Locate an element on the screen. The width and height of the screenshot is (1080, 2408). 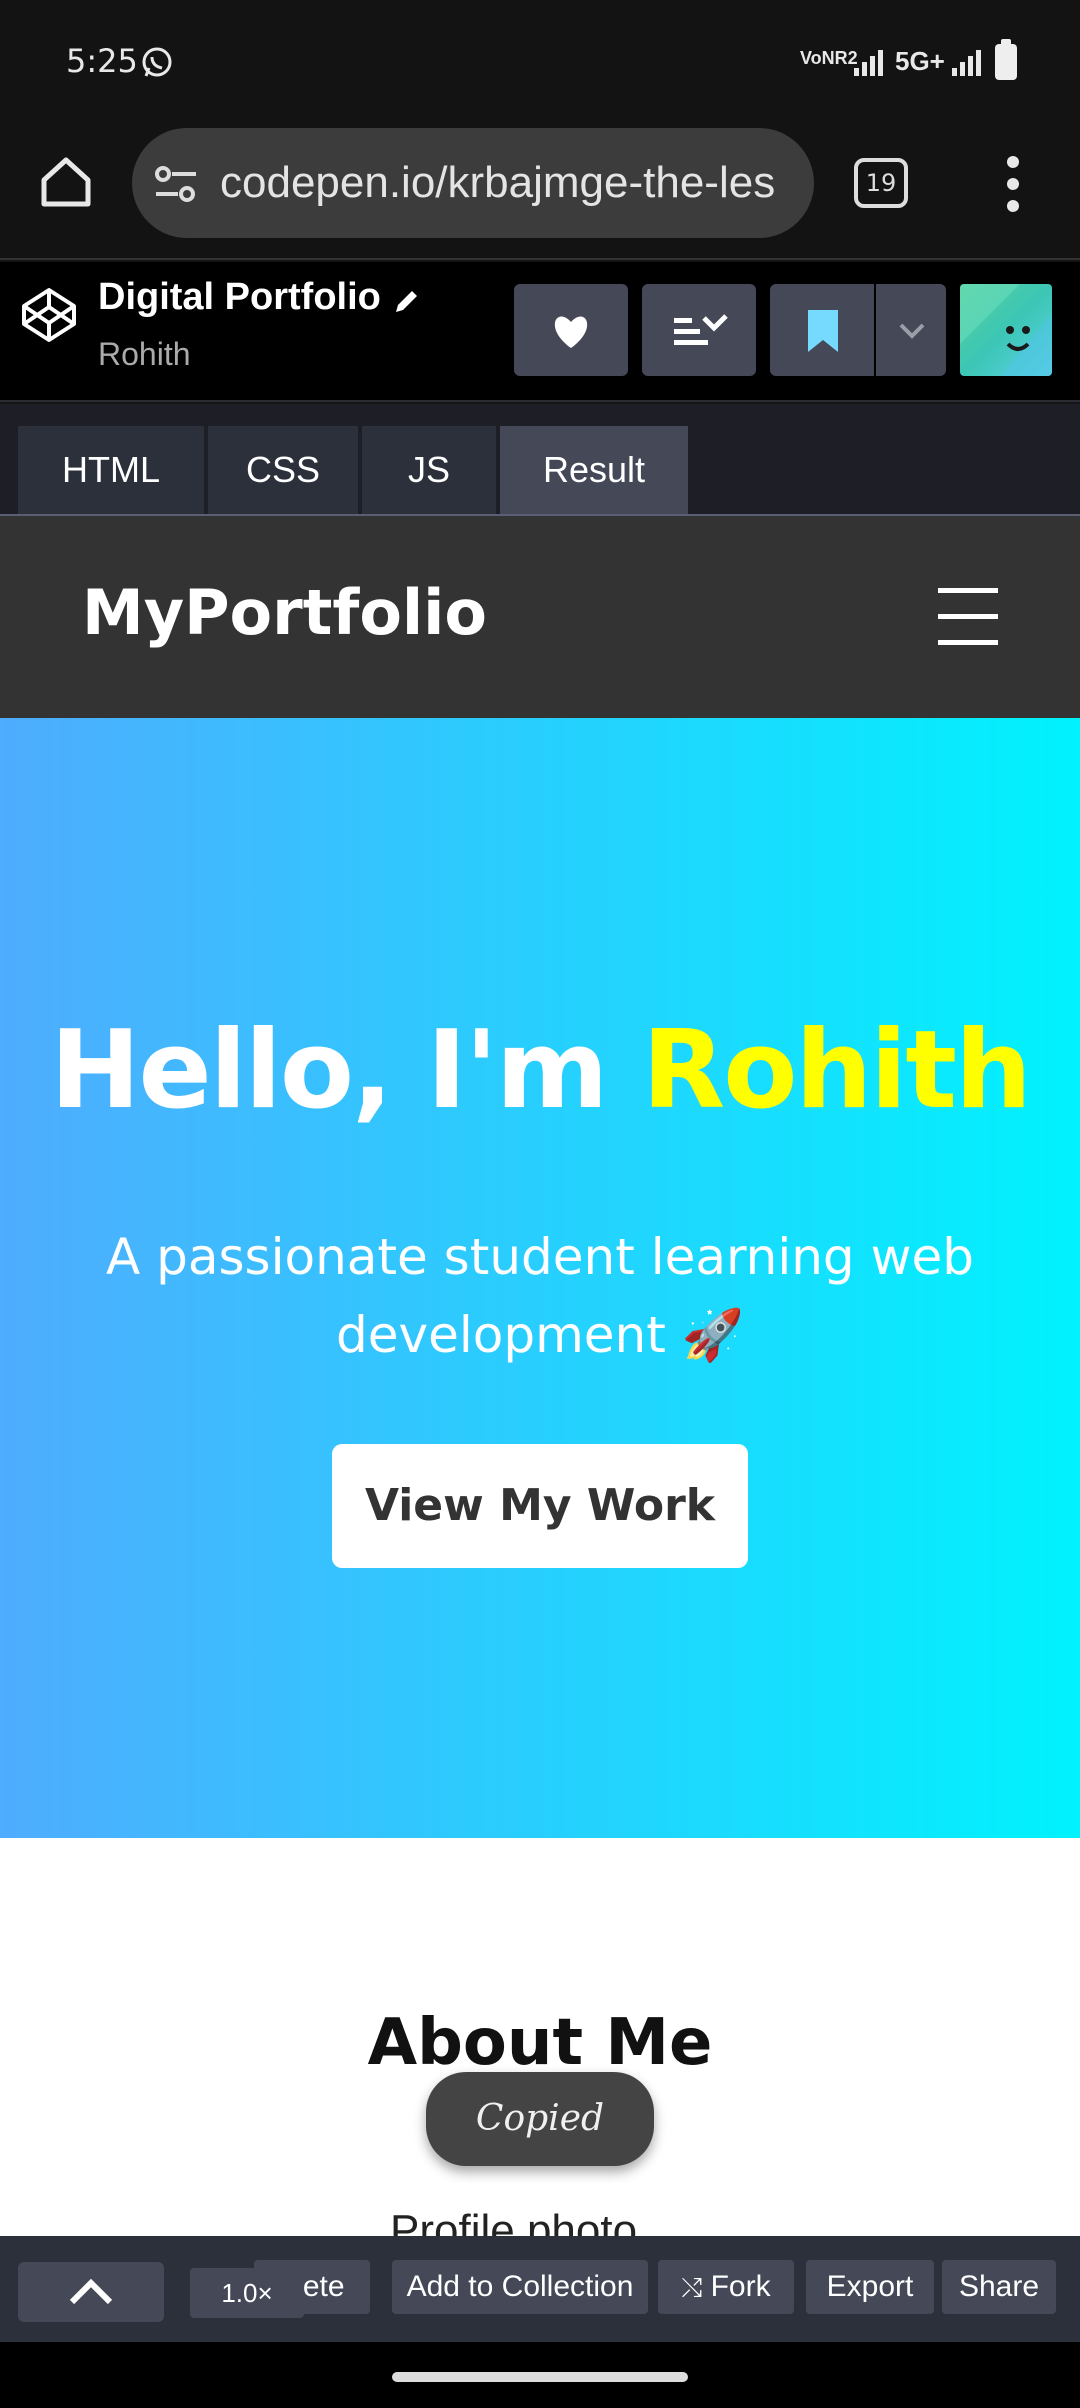
tab-css: CSS is located at coordinates (283, 470).